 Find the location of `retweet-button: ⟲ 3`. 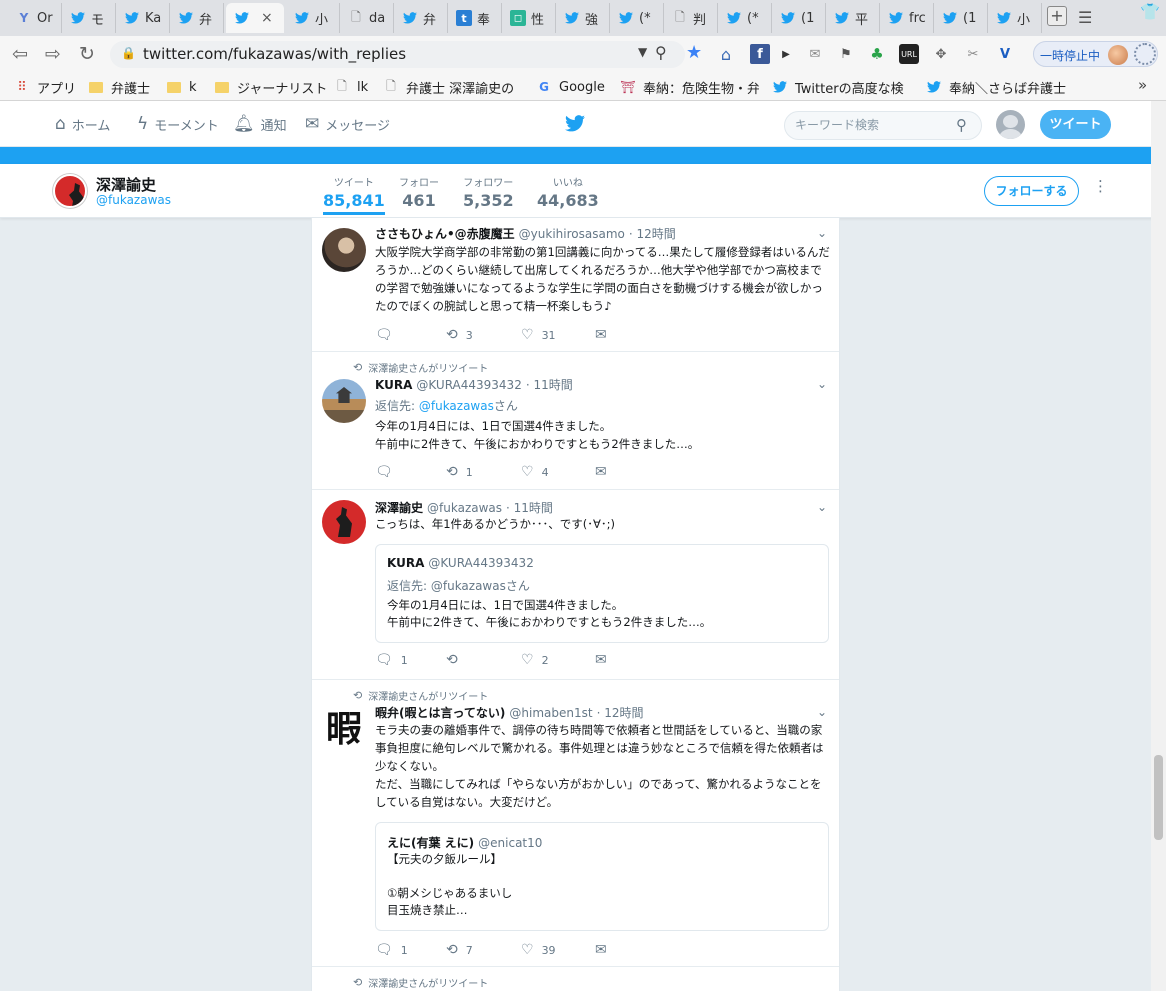

retweet-button: ⟲ 3 is located at coordinates (459, 335).